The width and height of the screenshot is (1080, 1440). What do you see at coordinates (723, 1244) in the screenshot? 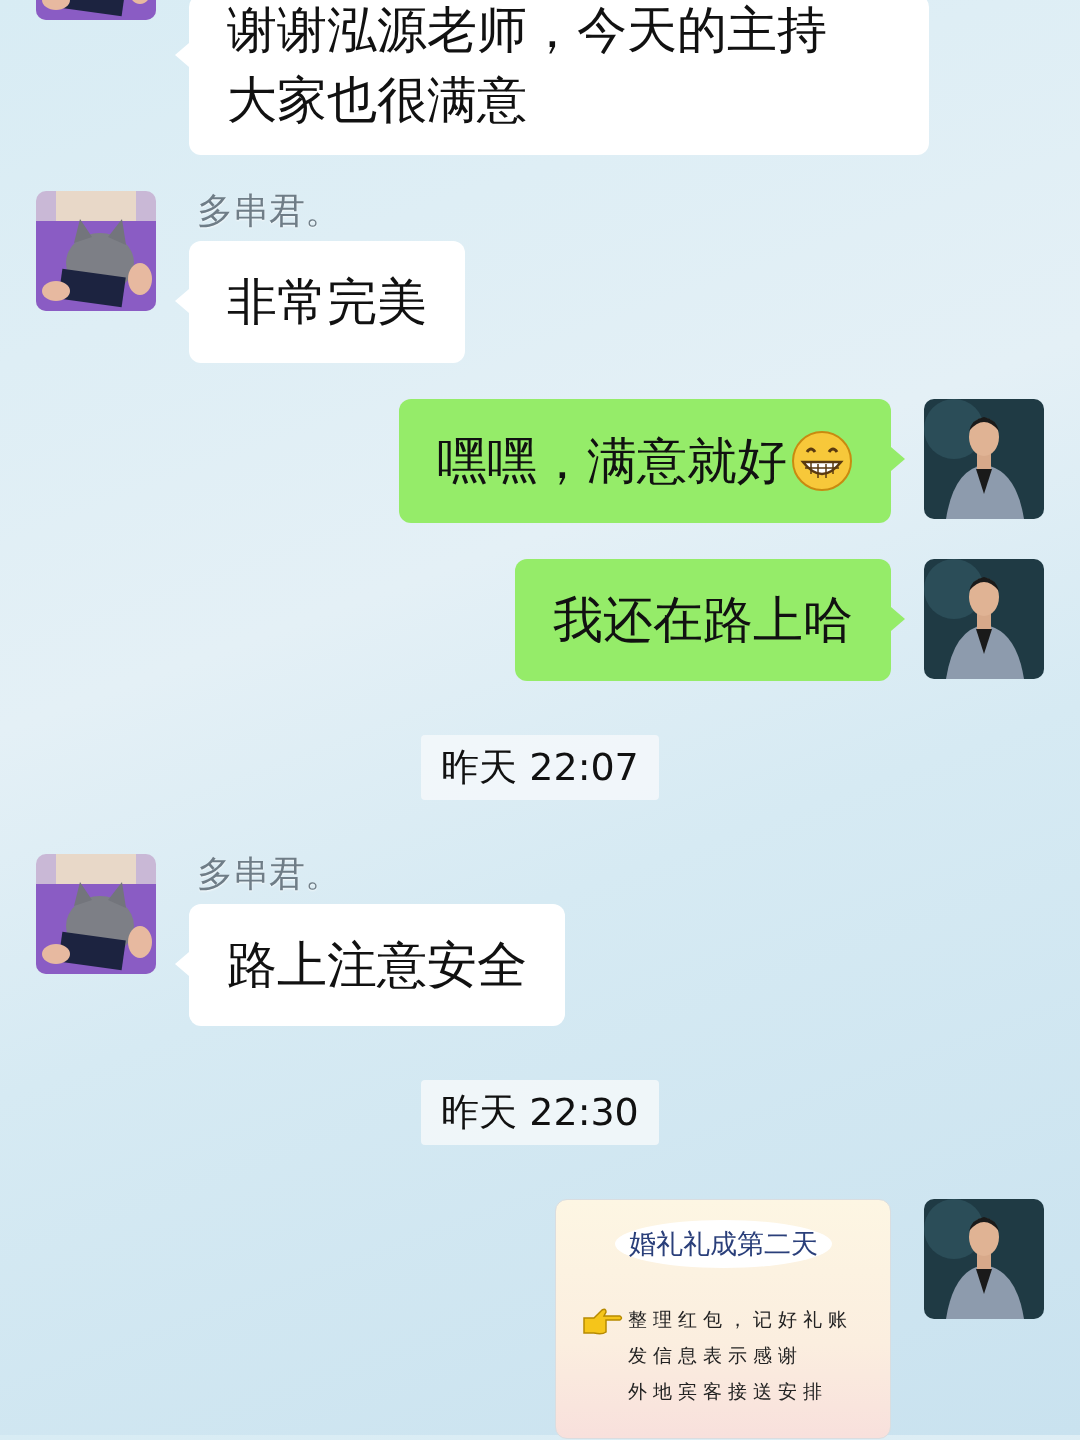
I see `card-title: 婚礼礼成第二天` at bounding box center [723, 1244].